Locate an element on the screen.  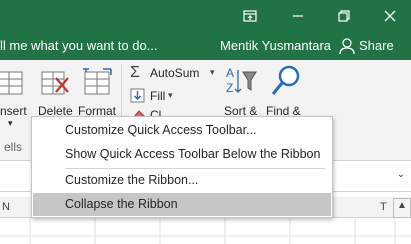
menu-item-collapse-ribbon: Collapse the Ribbon is located at coordinates (182, 204).